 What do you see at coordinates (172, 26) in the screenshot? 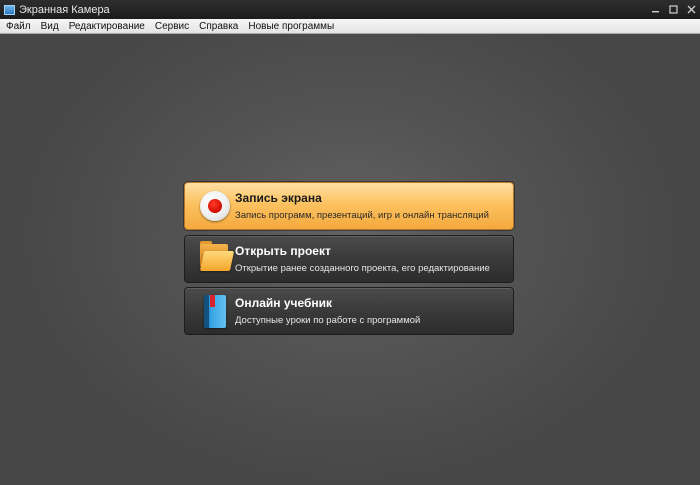
I see `menu-service: Сервис` at bounding box center [172, 26].